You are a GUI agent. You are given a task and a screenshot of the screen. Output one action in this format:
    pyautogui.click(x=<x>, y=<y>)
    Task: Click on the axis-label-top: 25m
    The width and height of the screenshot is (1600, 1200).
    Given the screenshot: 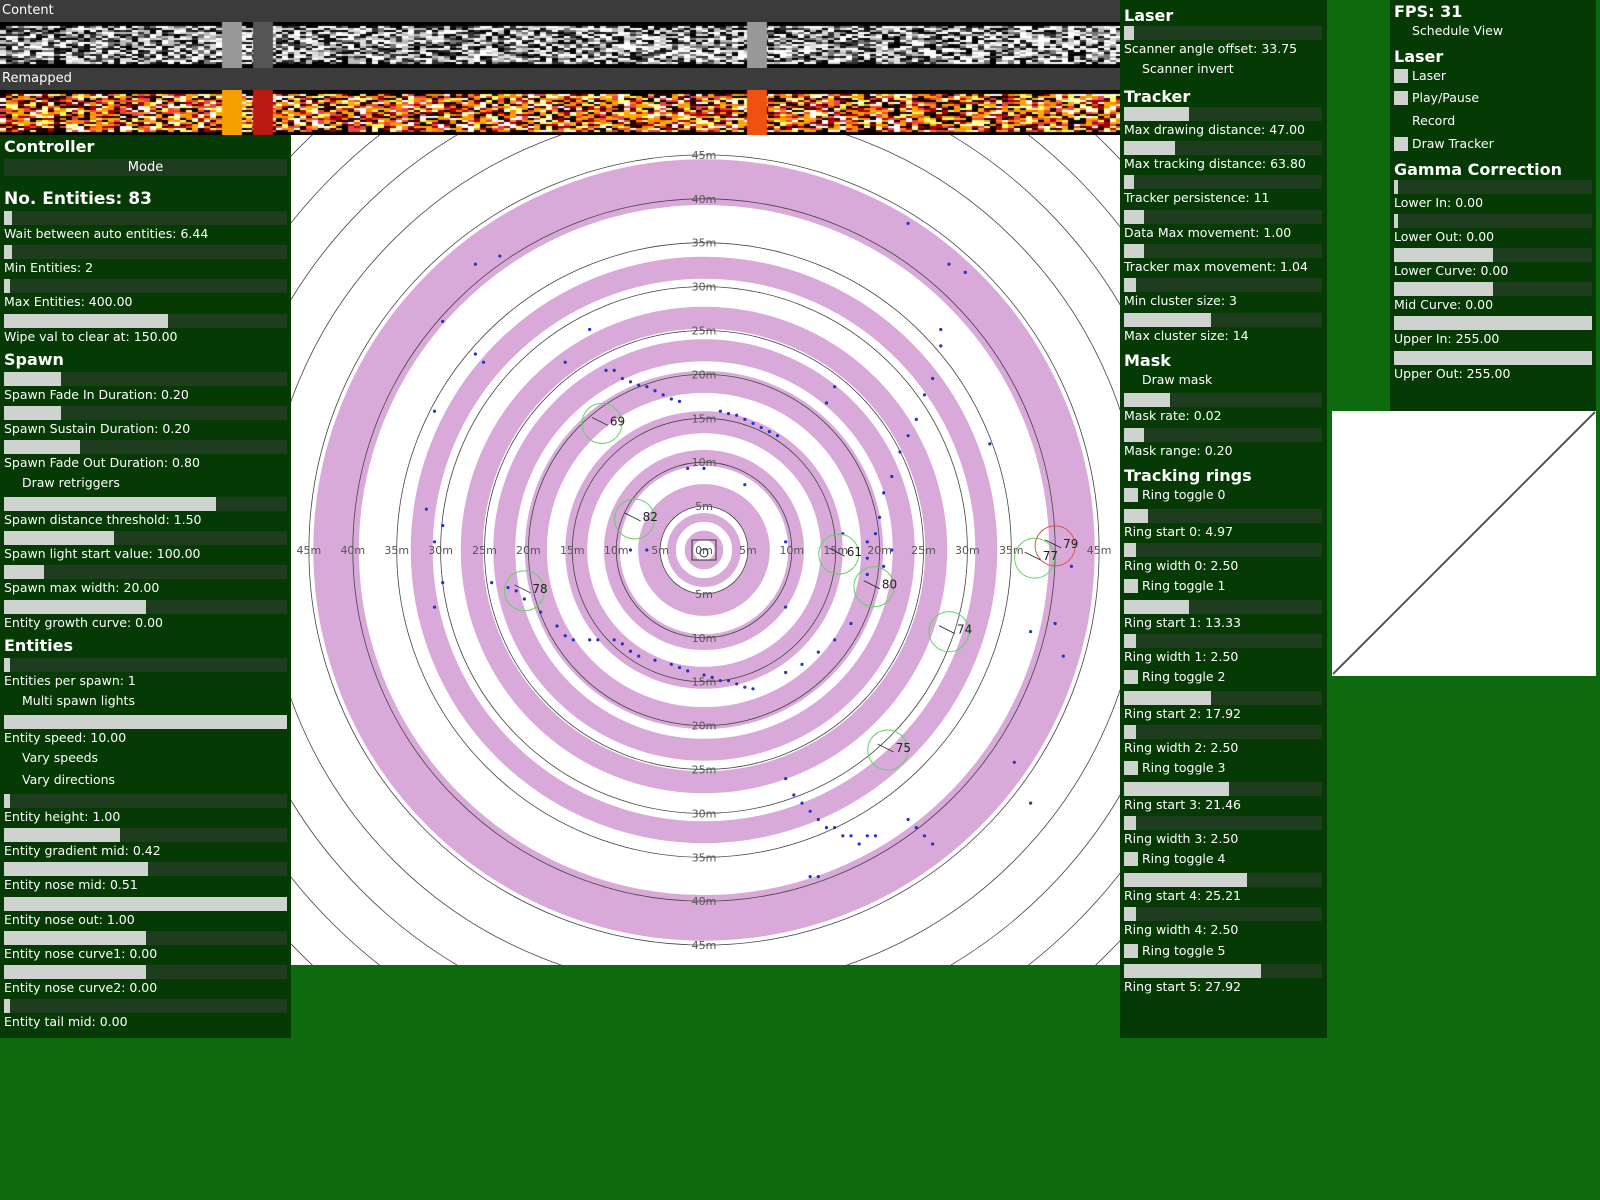 What is the action you would take?
    pyautogui.click(x=704, y=331)
    